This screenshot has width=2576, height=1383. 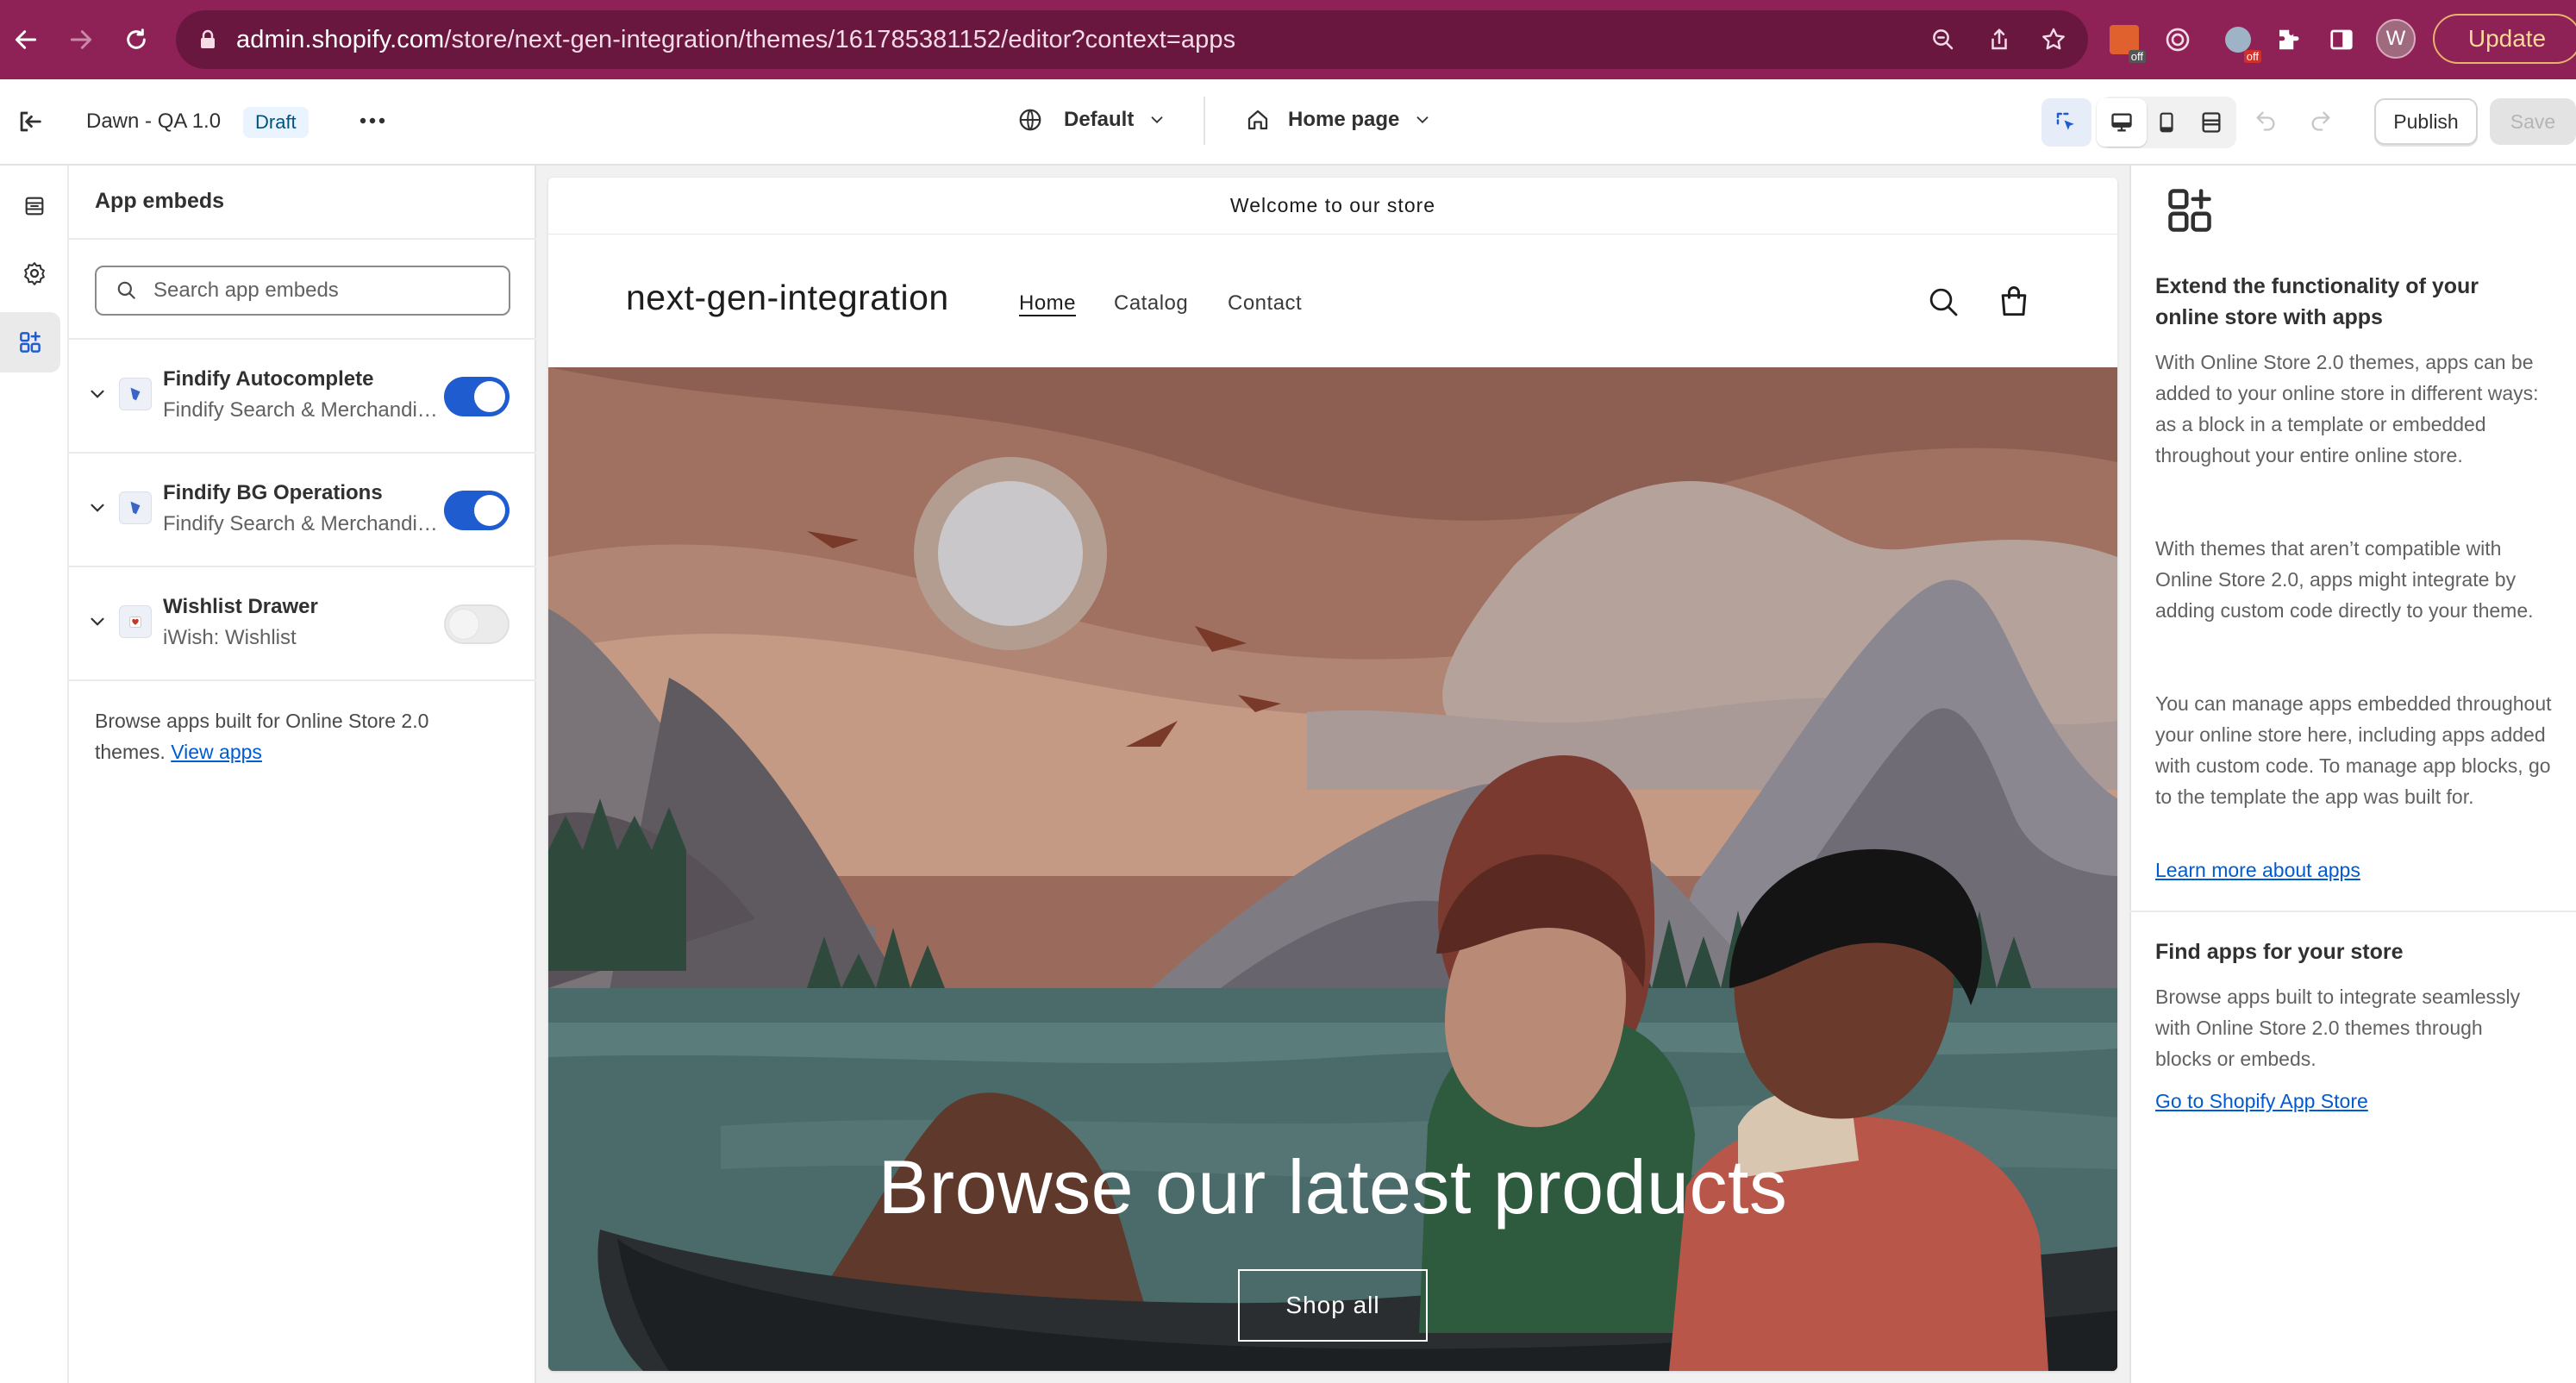 I want to click on embed-title: Findify BG Operations, so click(x=273, y=492).